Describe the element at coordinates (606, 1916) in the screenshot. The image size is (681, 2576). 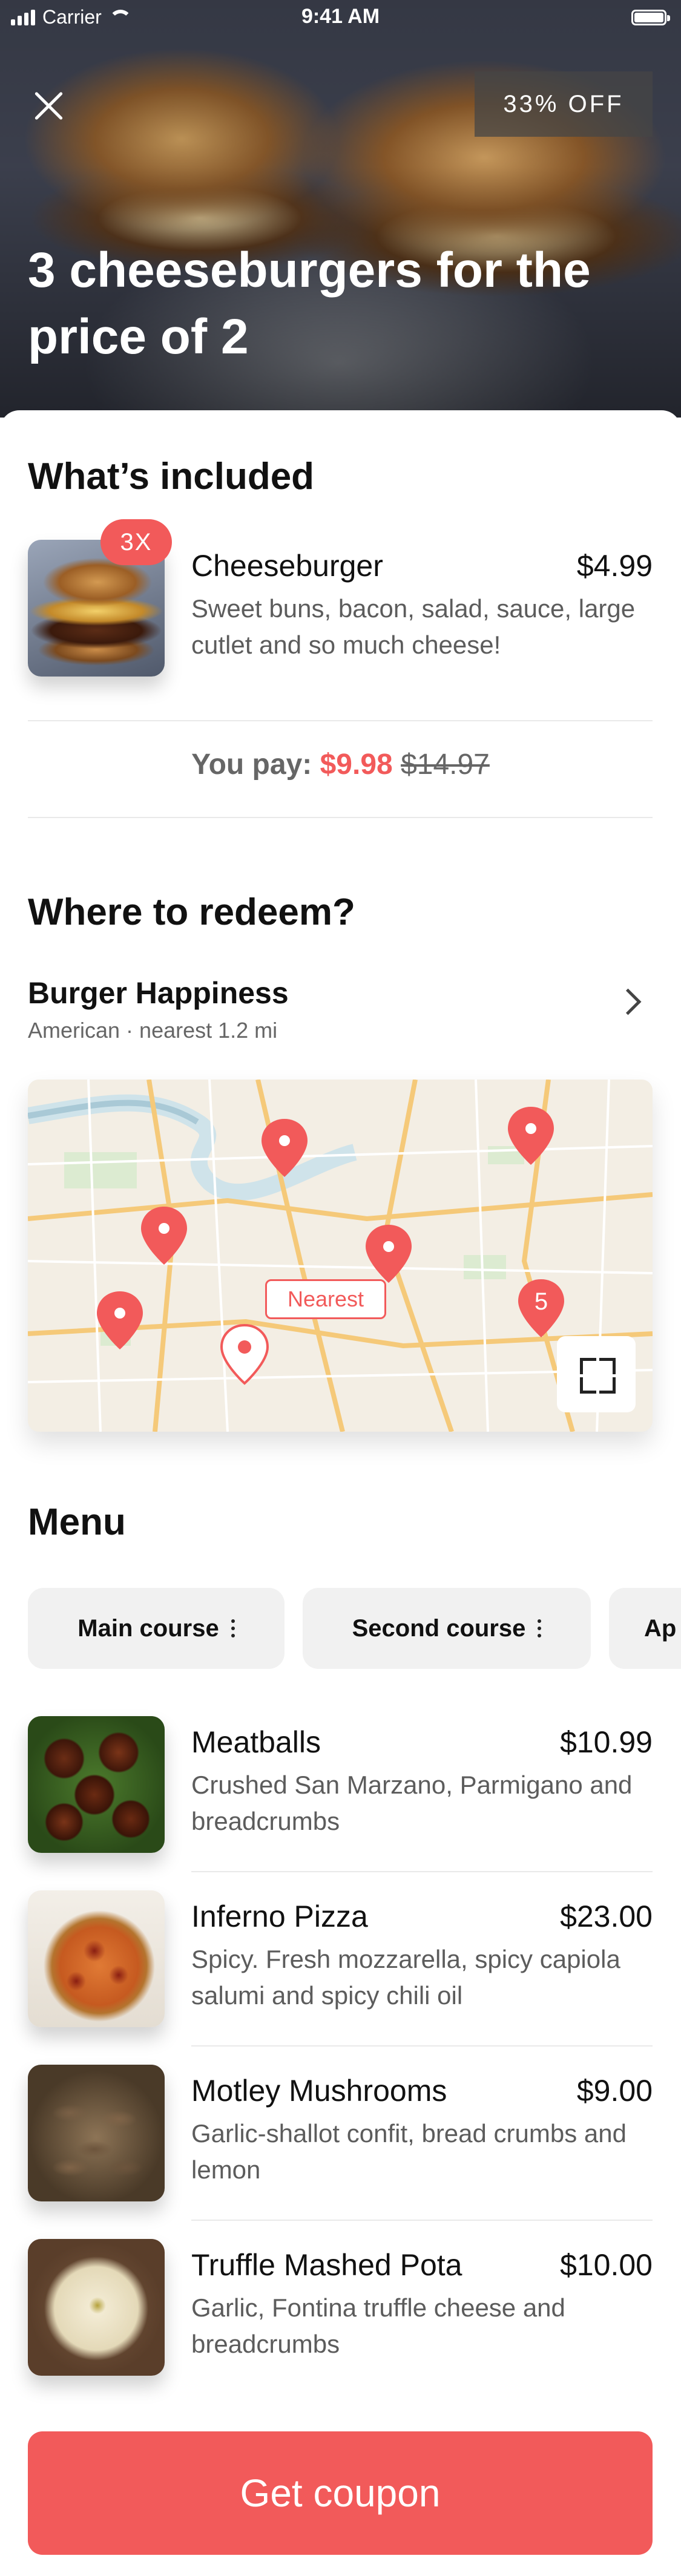
I see `menu-item-price: $23.00` at that location.